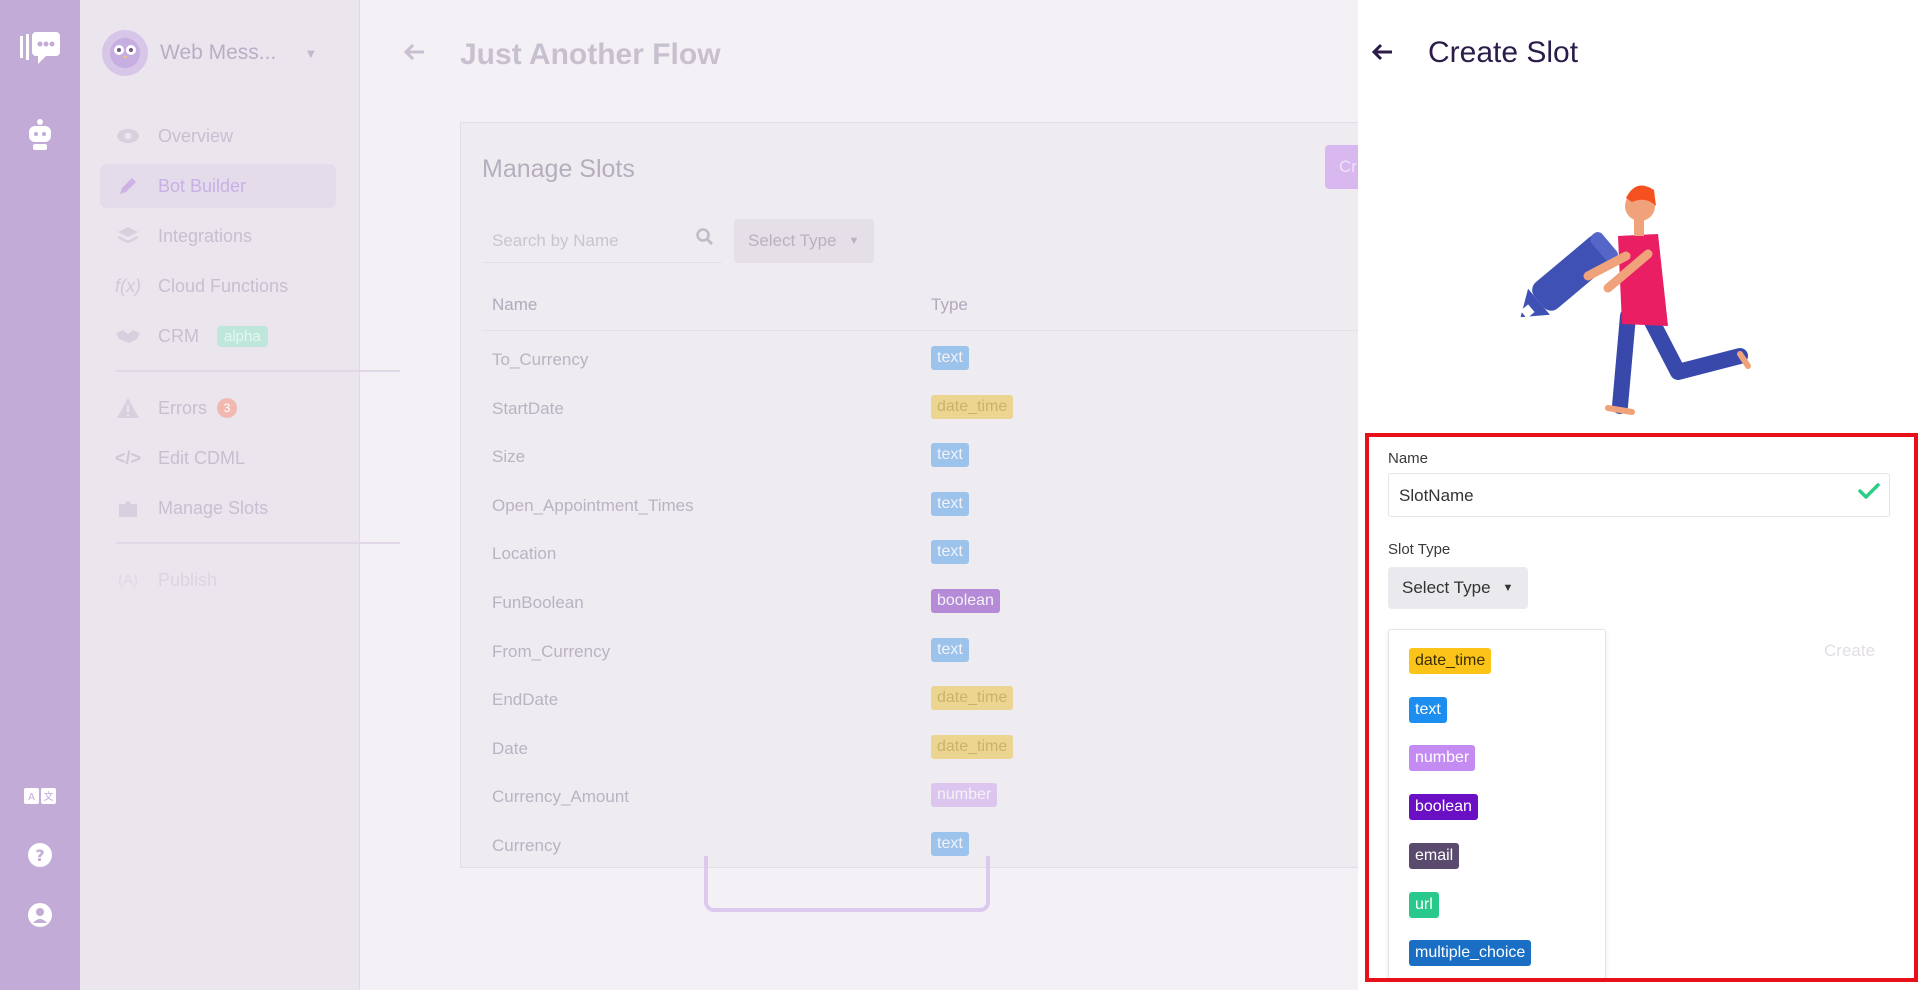 The width and height of the screenshot is (1920, 990). Describe the element at coordinates (540, 359) in the screenshot. I see `slot-name: To_Currency` at that location.